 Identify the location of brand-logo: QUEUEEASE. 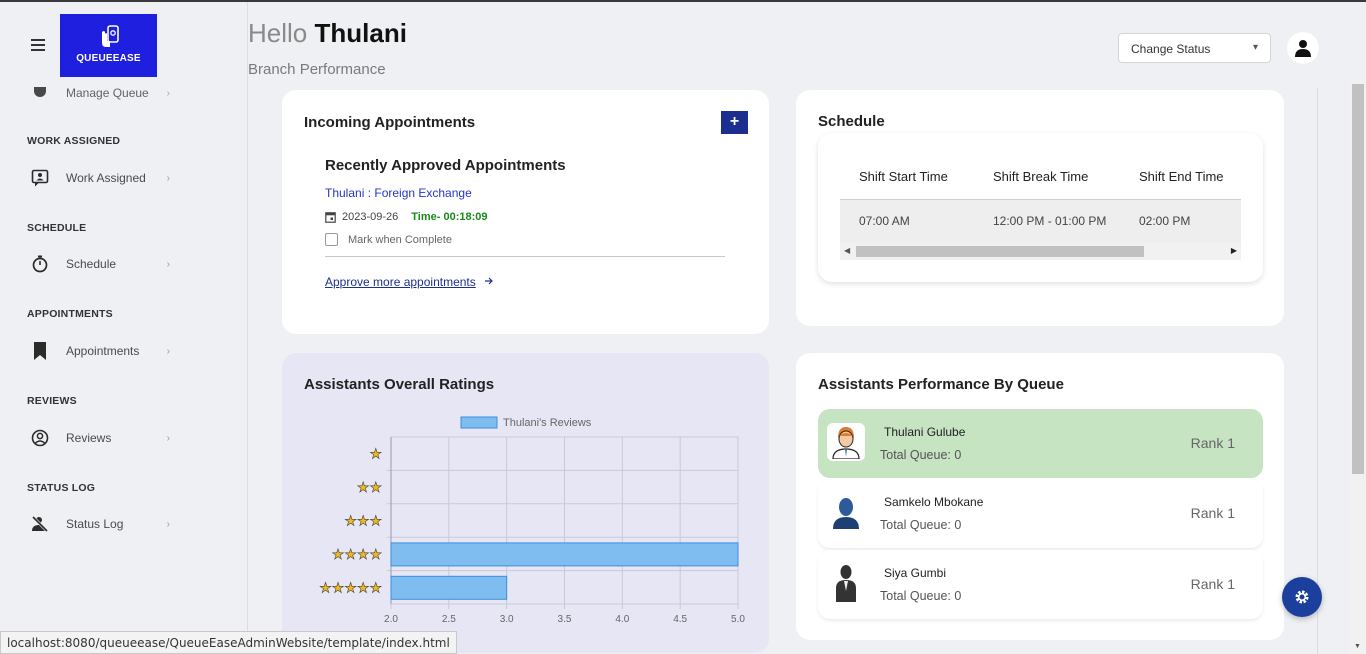
(108, 45).